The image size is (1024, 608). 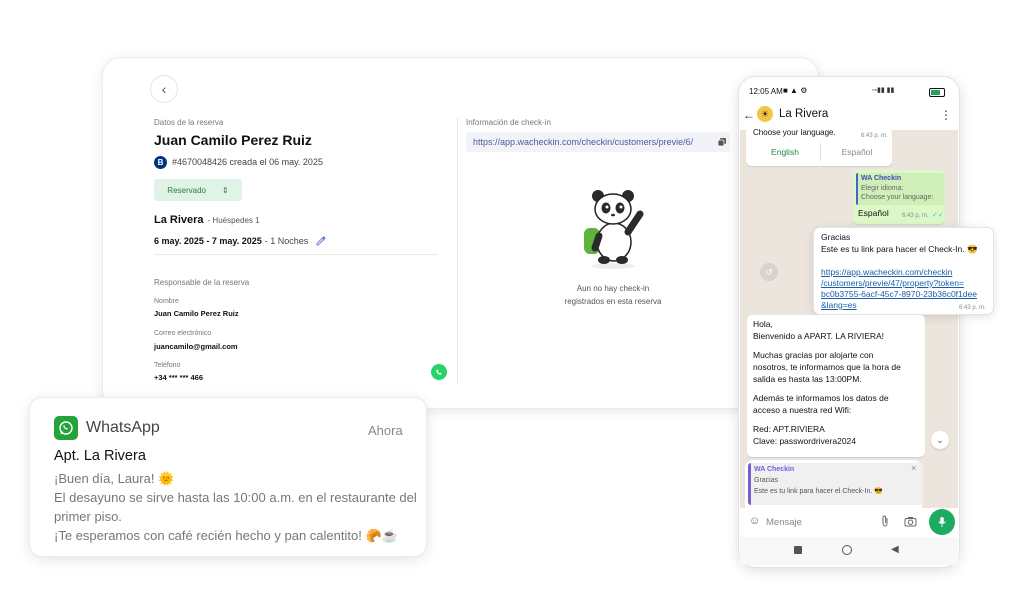 I want to click on status-select: Reservado ⇕, so click(x=198, y=190).